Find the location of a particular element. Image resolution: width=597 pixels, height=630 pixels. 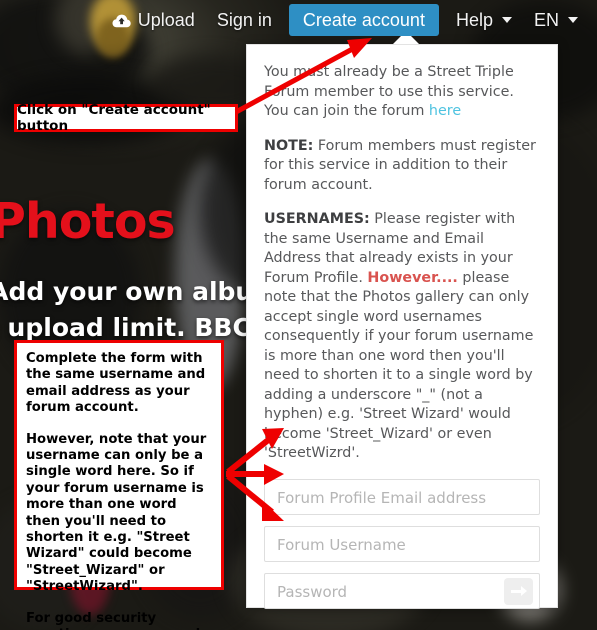

create-account-label: Create account is located at coordinates (363, 20).